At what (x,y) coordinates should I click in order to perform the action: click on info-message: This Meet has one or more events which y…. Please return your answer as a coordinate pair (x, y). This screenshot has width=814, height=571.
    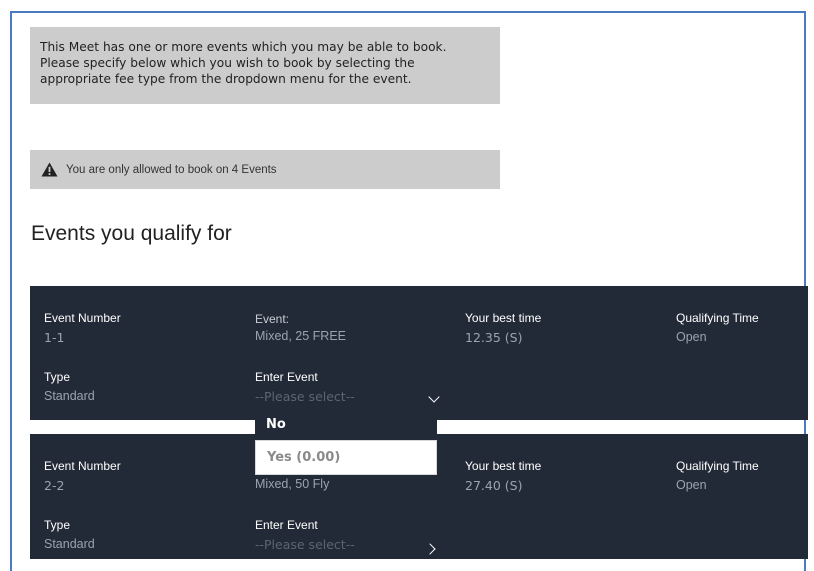
    Looking at the image, I should click on (265, 65).